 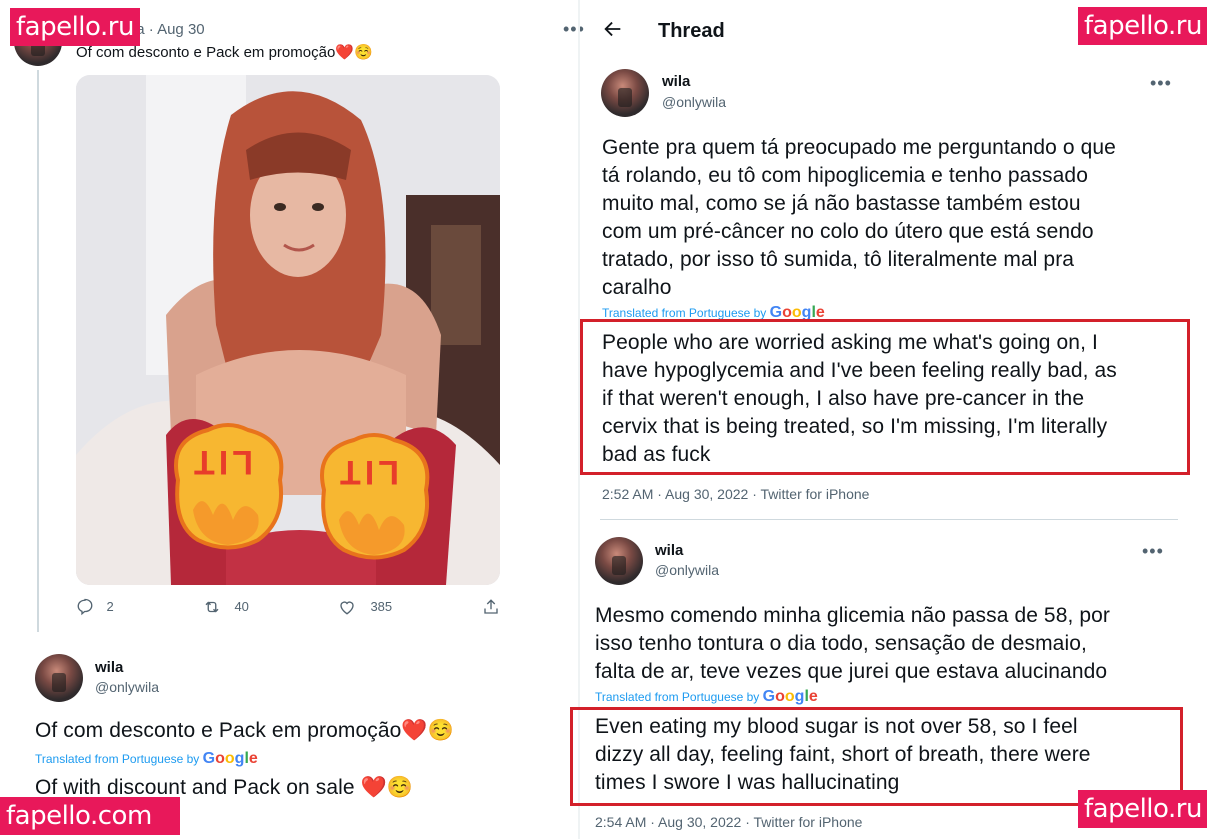 What do you see at coordinates (1142, 26) in the screenshot?
I see `watermark-top-right: fapello.ru` at bounding box center [1142, 26].